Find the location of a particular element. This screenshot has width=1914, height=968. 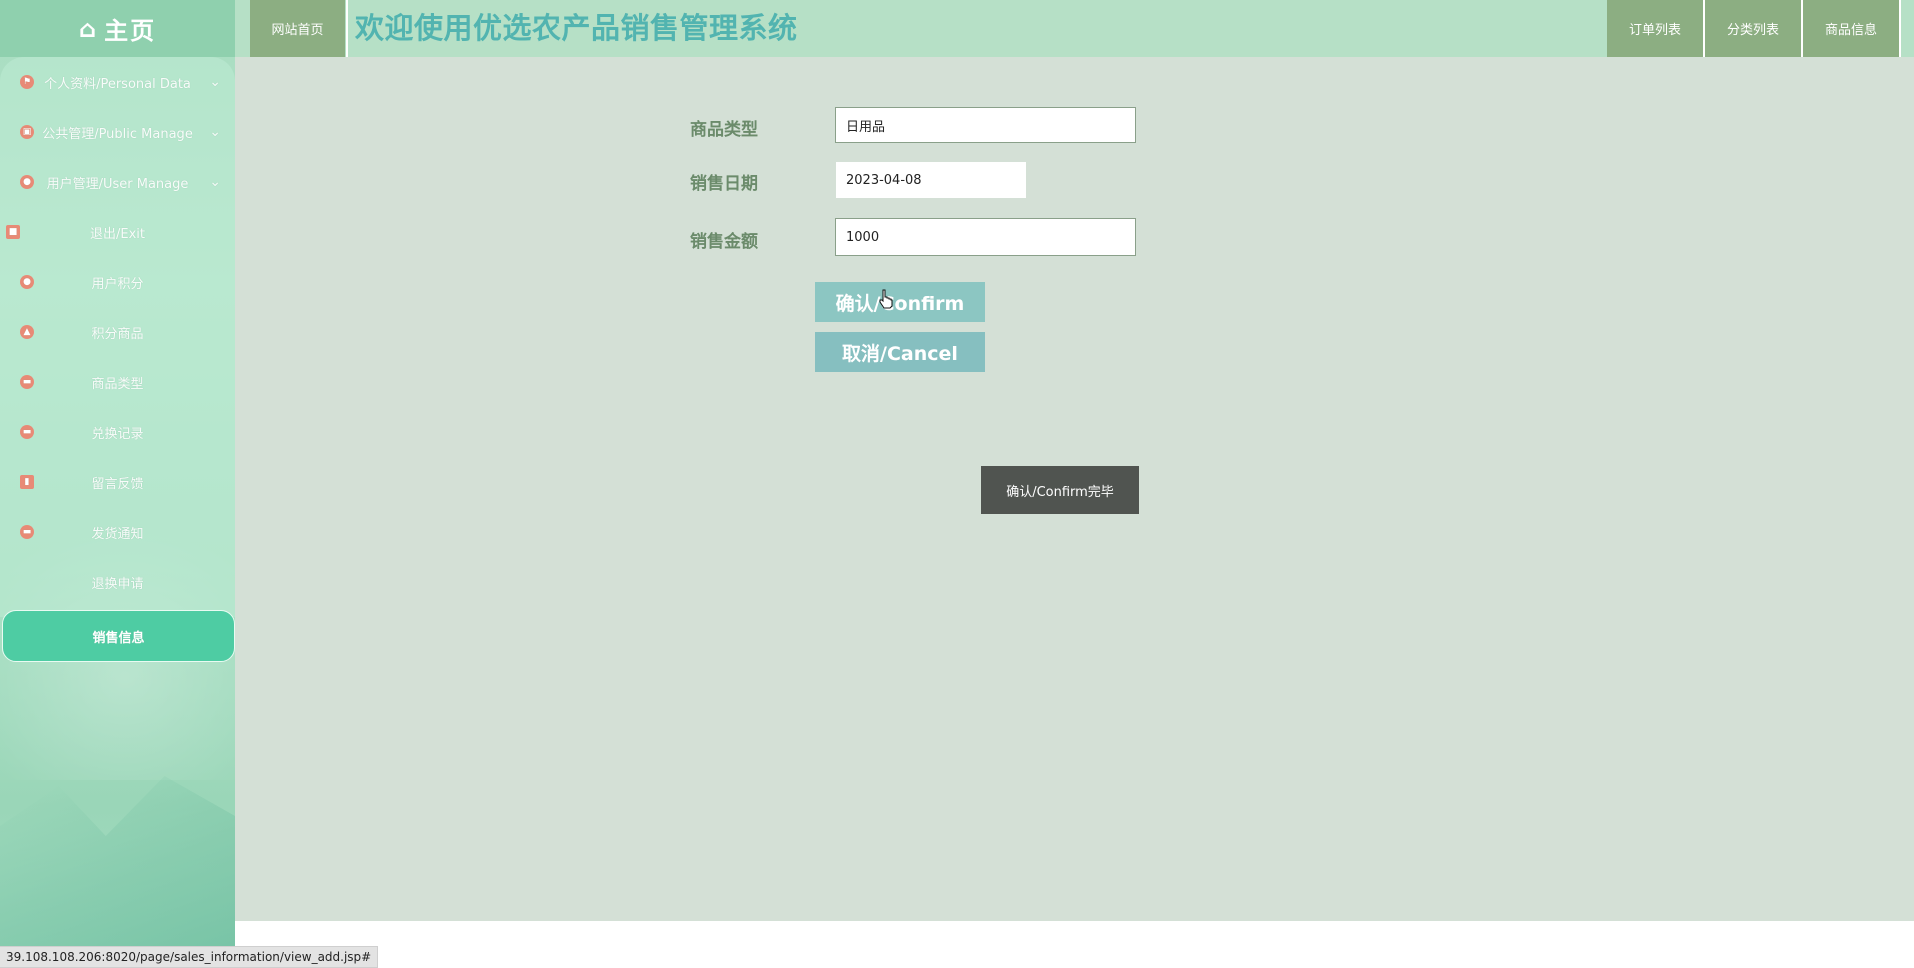

sidebar-item-label: 退出/Exit is located at coordinates (117, 234).